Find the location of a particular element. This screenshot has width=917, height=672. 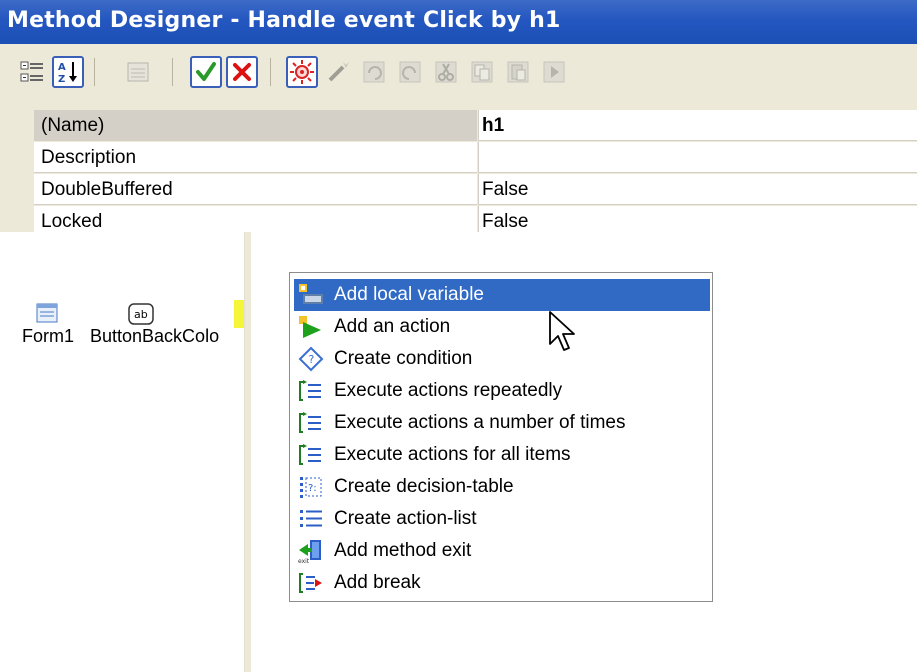

copy-button is located at coordinates (482, 72).